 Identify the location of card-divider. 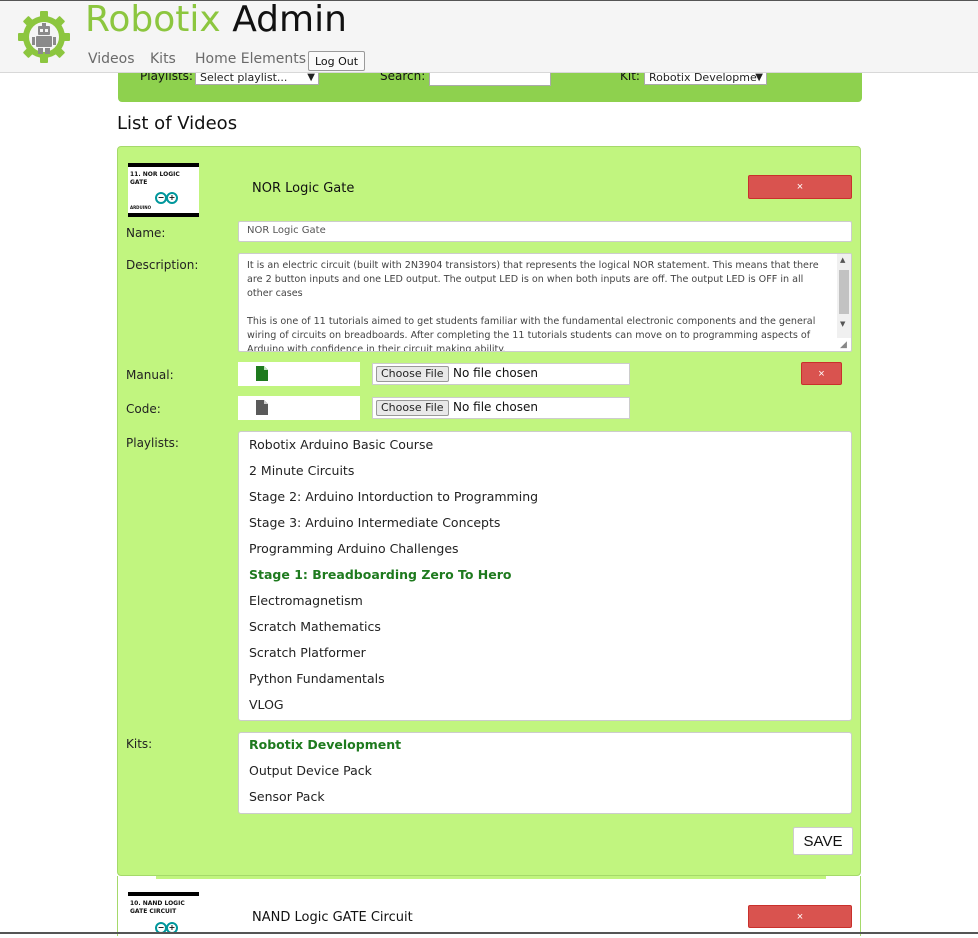
(491, 877).